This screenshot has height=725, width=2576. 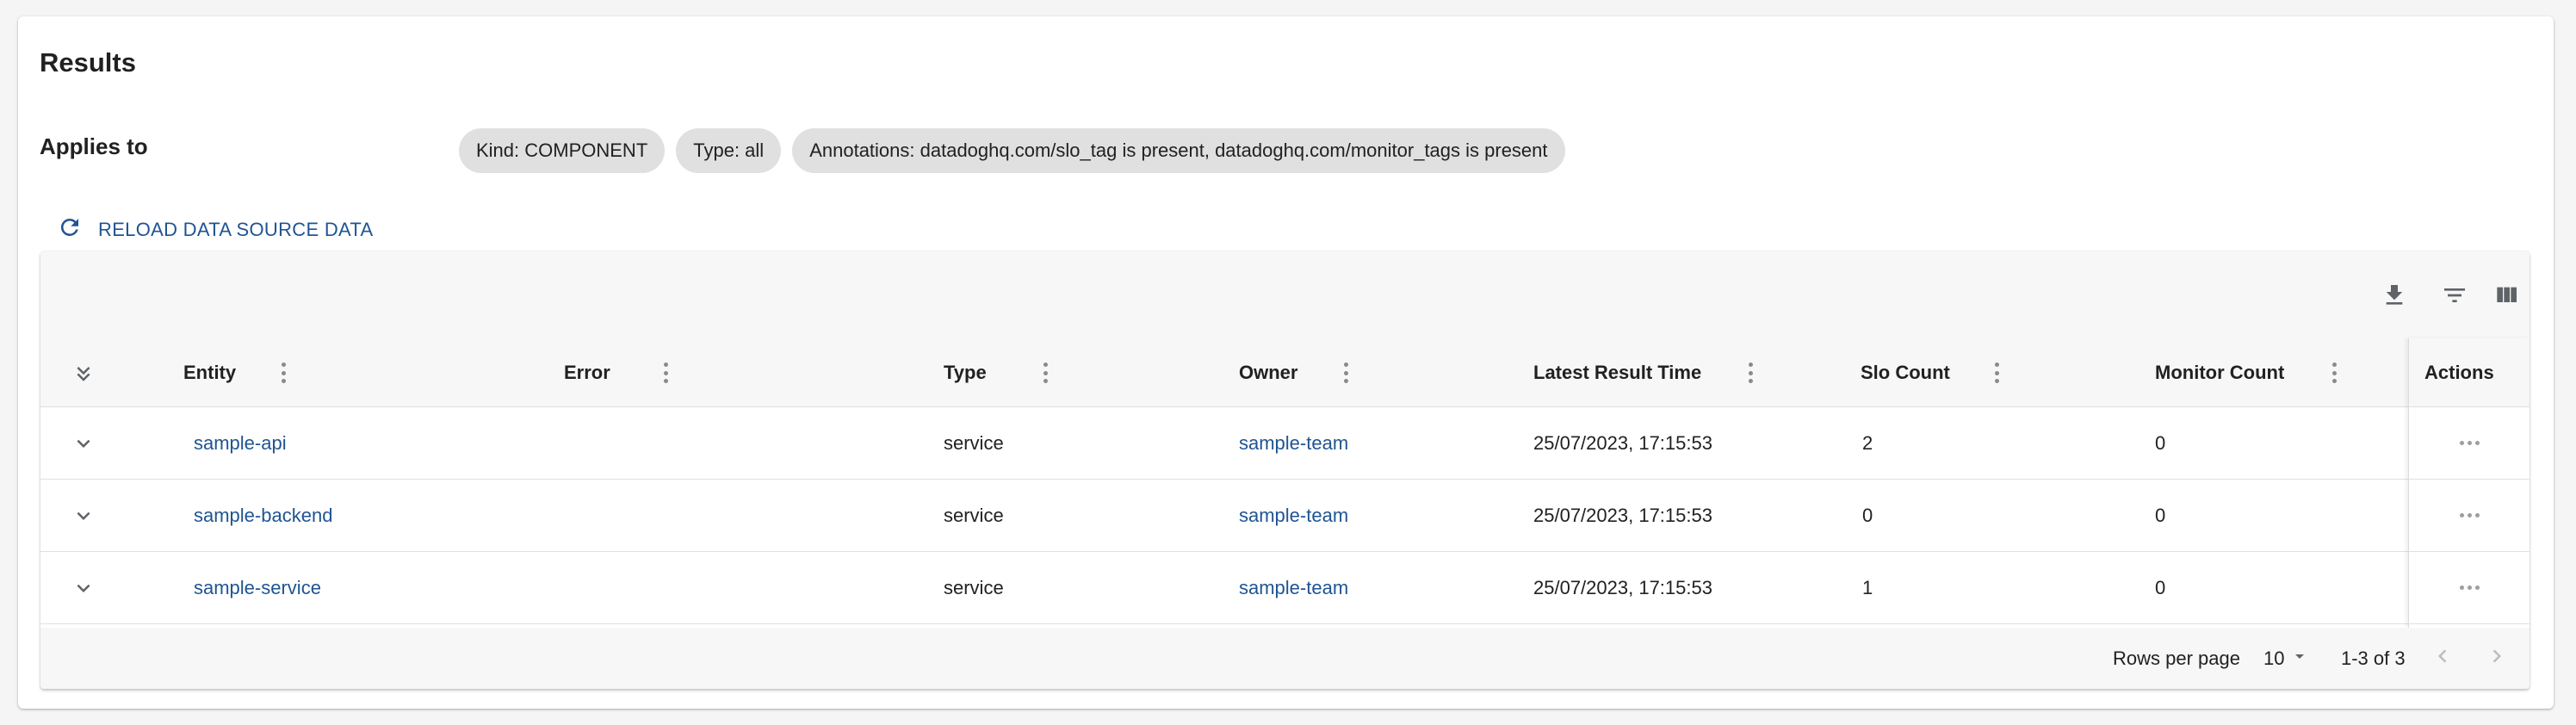 I want to click on pagination-range: 1-3 of 3, so click(x=2374, y=658).